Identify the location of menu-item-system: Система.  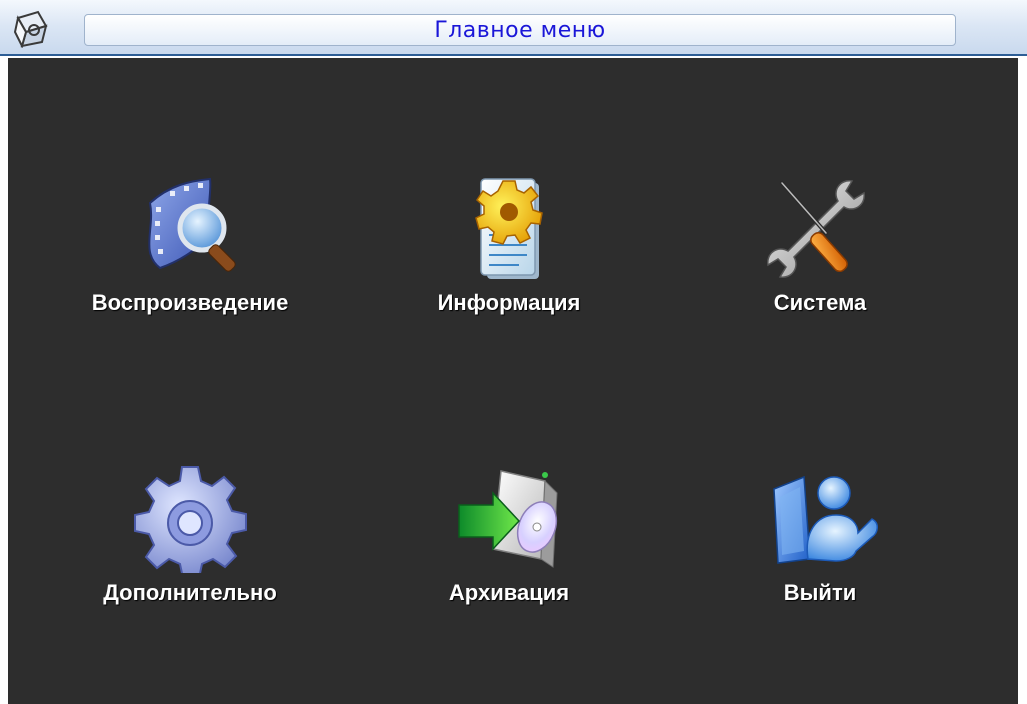
(820, 263).